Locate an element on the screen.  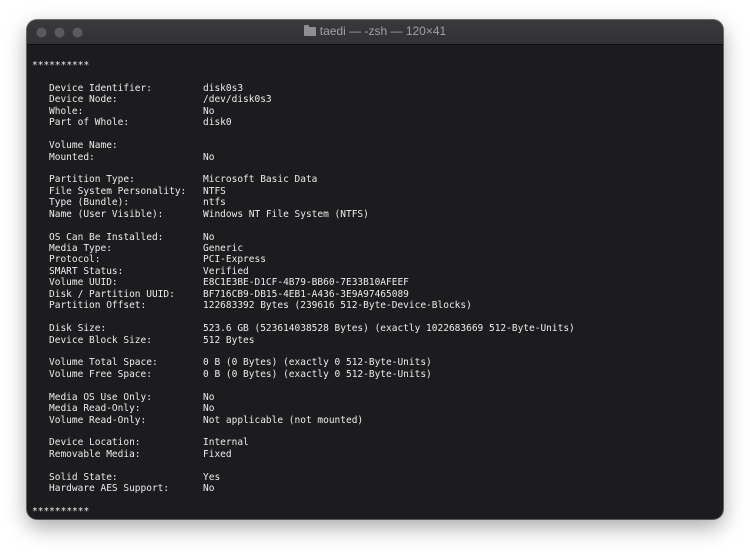
info-label: Device Node: is located at coordinates (83, 100).